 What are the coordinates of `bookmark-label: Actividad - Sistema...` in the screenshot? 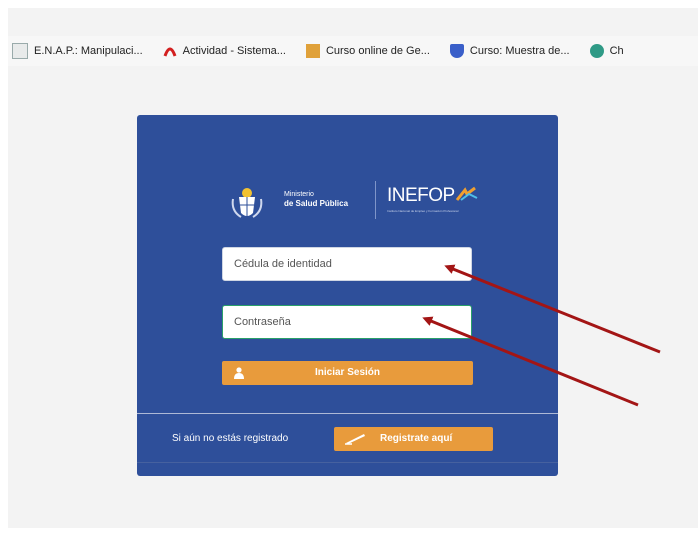 It's located at (234, 51).